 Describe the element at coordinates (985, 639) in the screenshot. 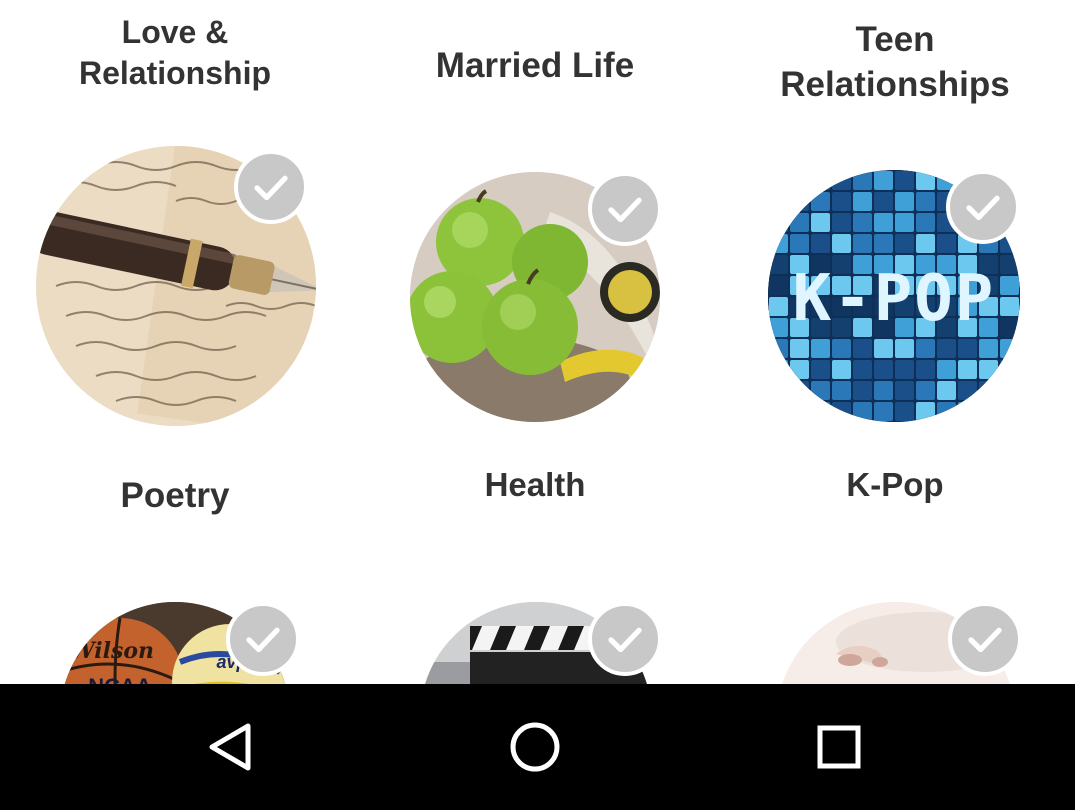

I see `beauty-check-icon` at that location.